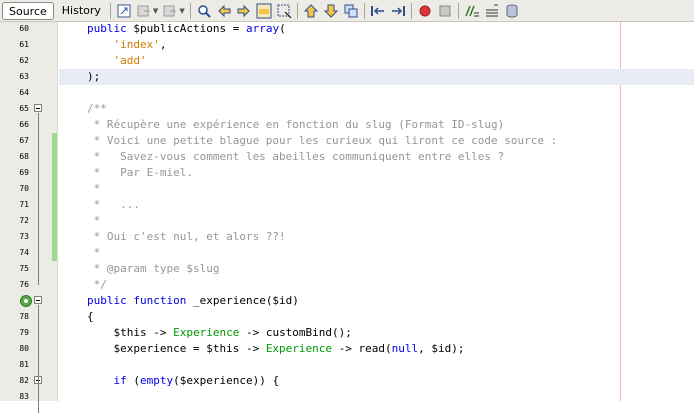 Image resolution: width=694 pixels, height=413 pixels. I want to click on line-number: 68, so click(24, 156).